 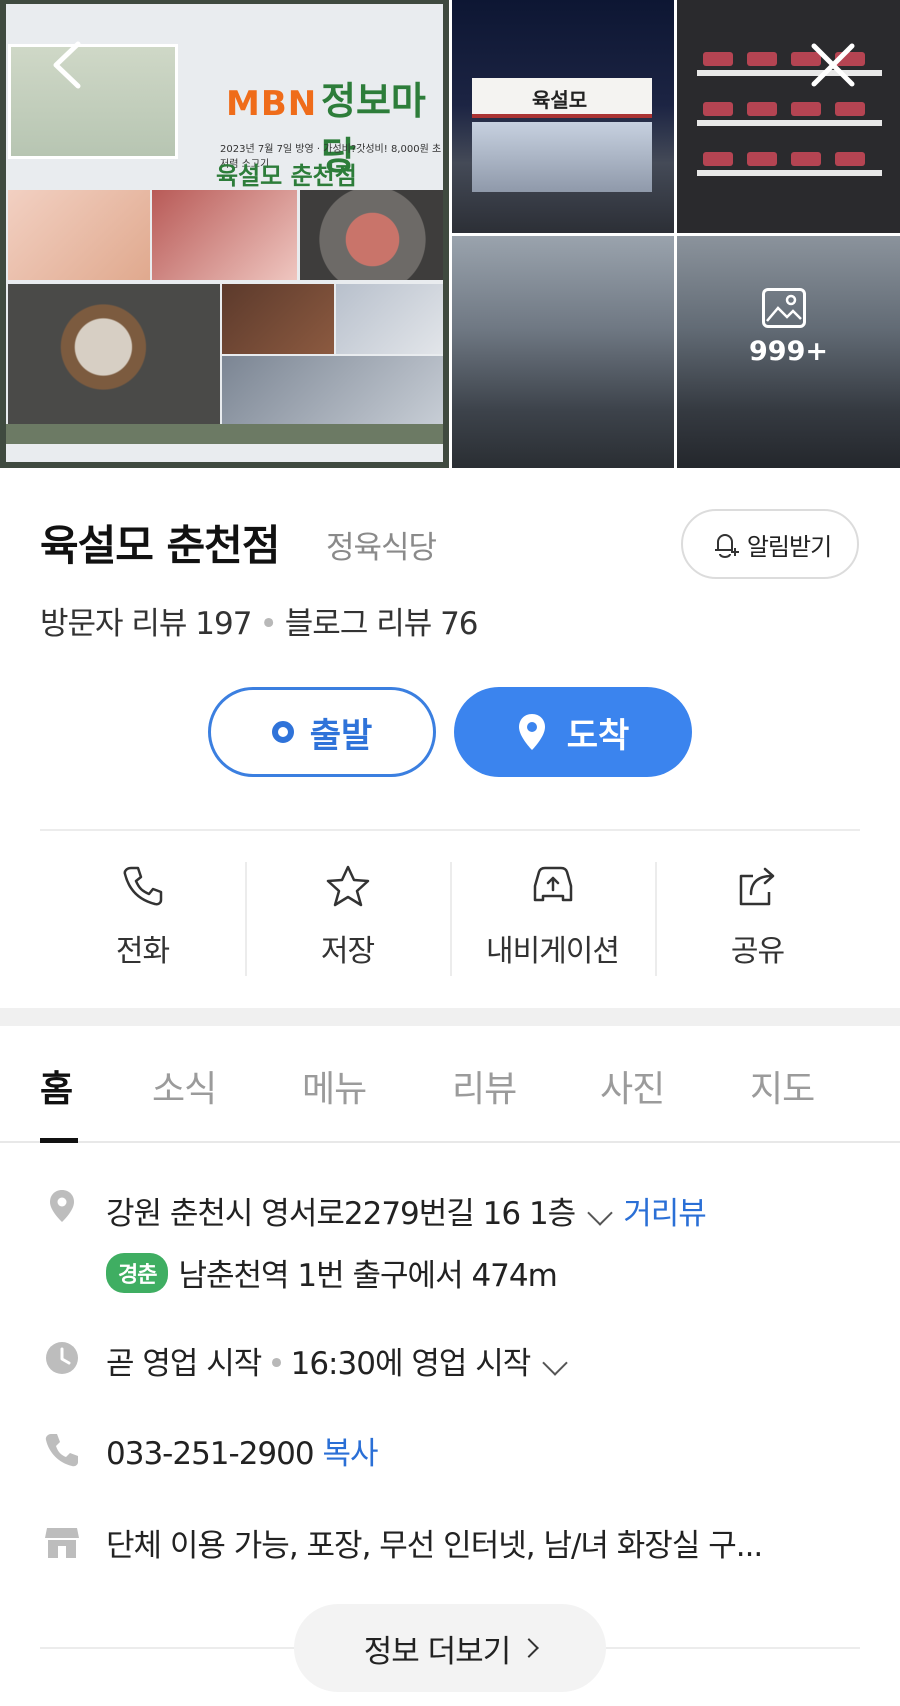 What do you see at coordinates (632, 1086) in the screenshot?
I see `tab-photos: 사진` at bounding box center [632, 1086].